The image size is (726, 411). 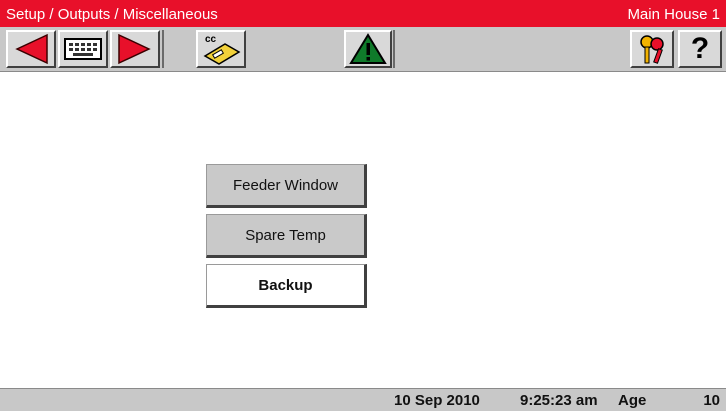 I want to click on breadcrumb: Setup / Outputs / Miscellaneous, so click(x=112, y=14).